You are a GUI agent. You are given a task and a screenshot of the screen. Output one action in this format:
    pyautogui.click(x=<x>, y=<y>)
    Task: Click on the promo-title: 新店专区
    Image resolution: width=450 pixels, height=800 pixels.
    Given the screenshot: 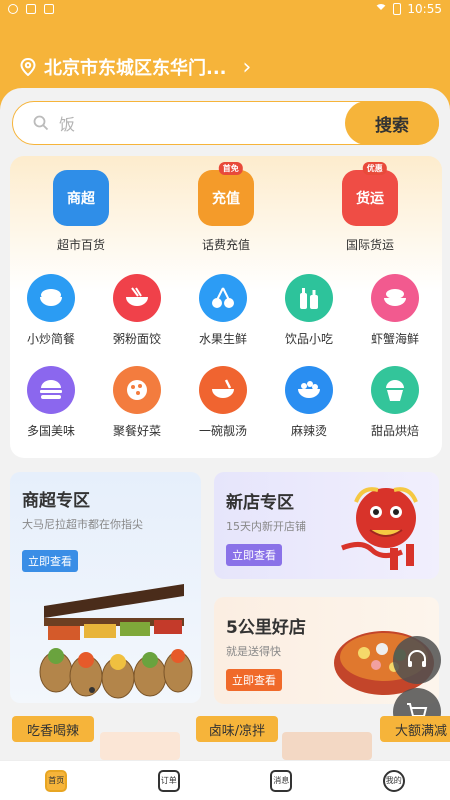 What is the action you would take?
    pyautogui.click(x=260, y=503)
    